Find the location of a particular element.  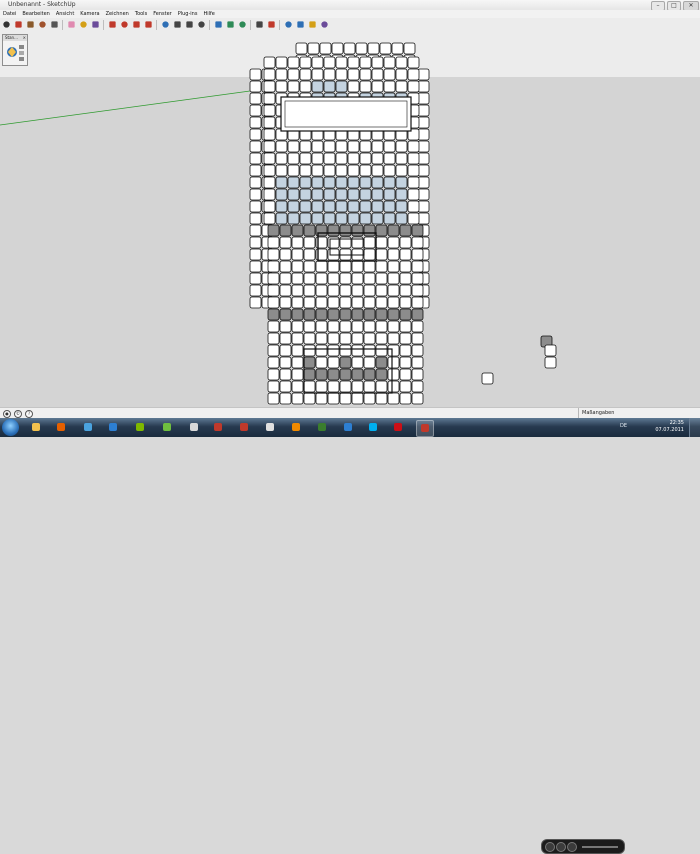

standard-tray: Stan... × is located at coordinates (15, 50).